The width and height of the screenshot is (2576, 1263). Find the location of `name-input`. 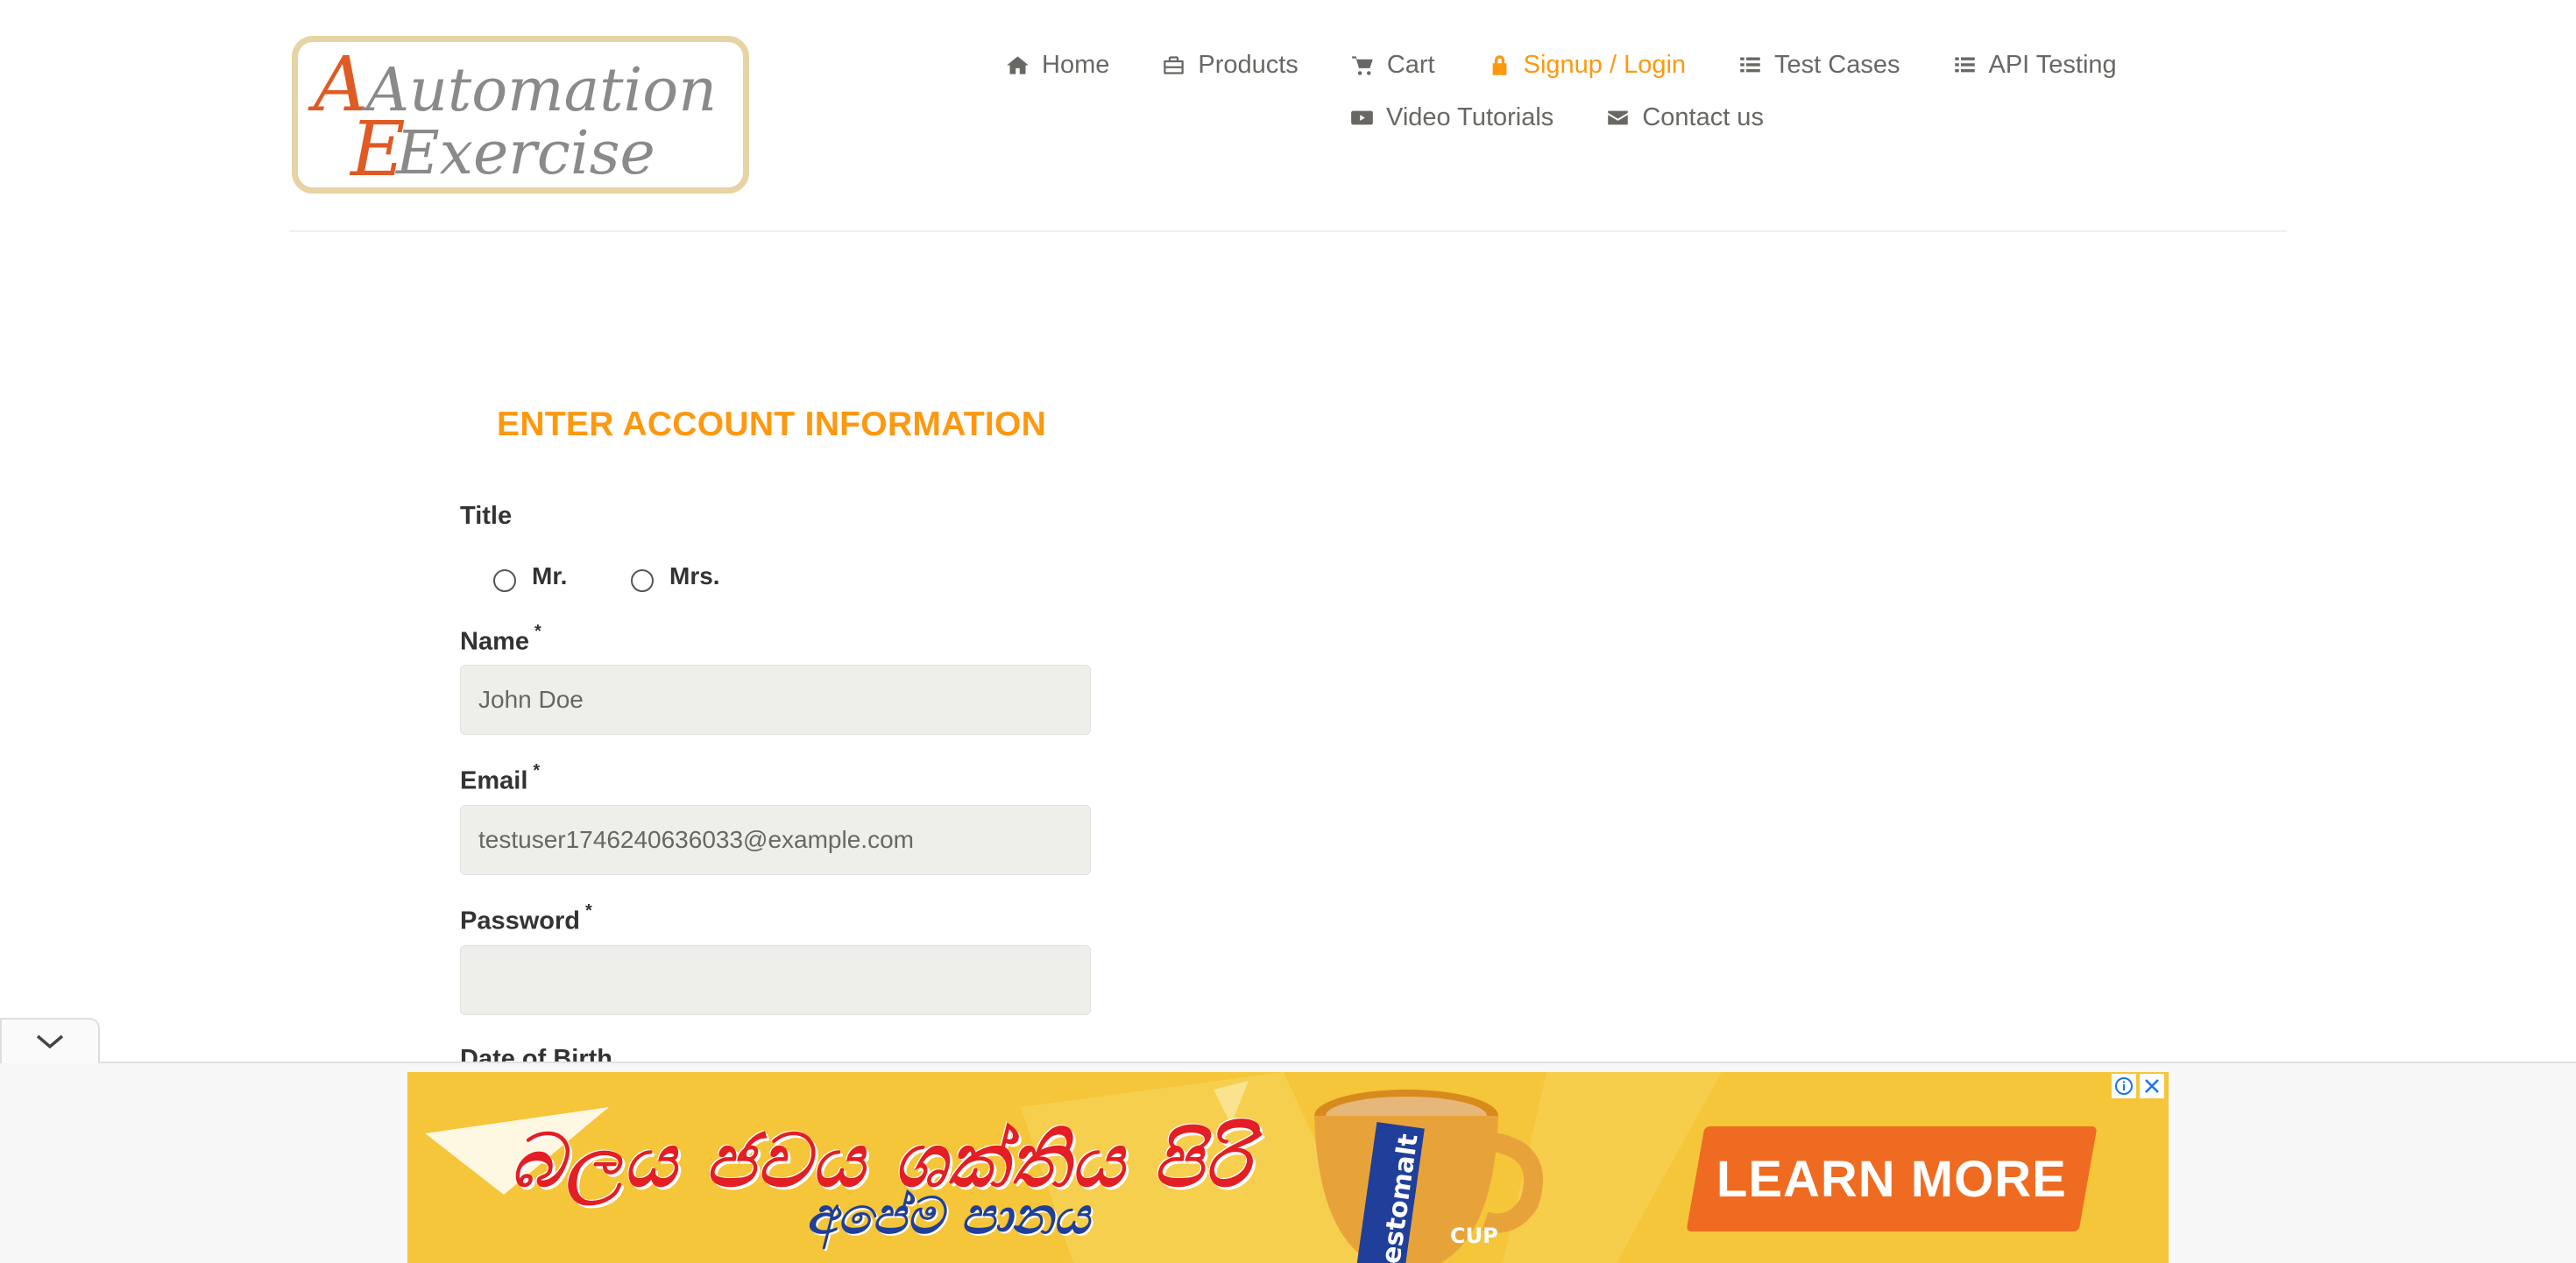

name-input is located at coordinates (775, 700).